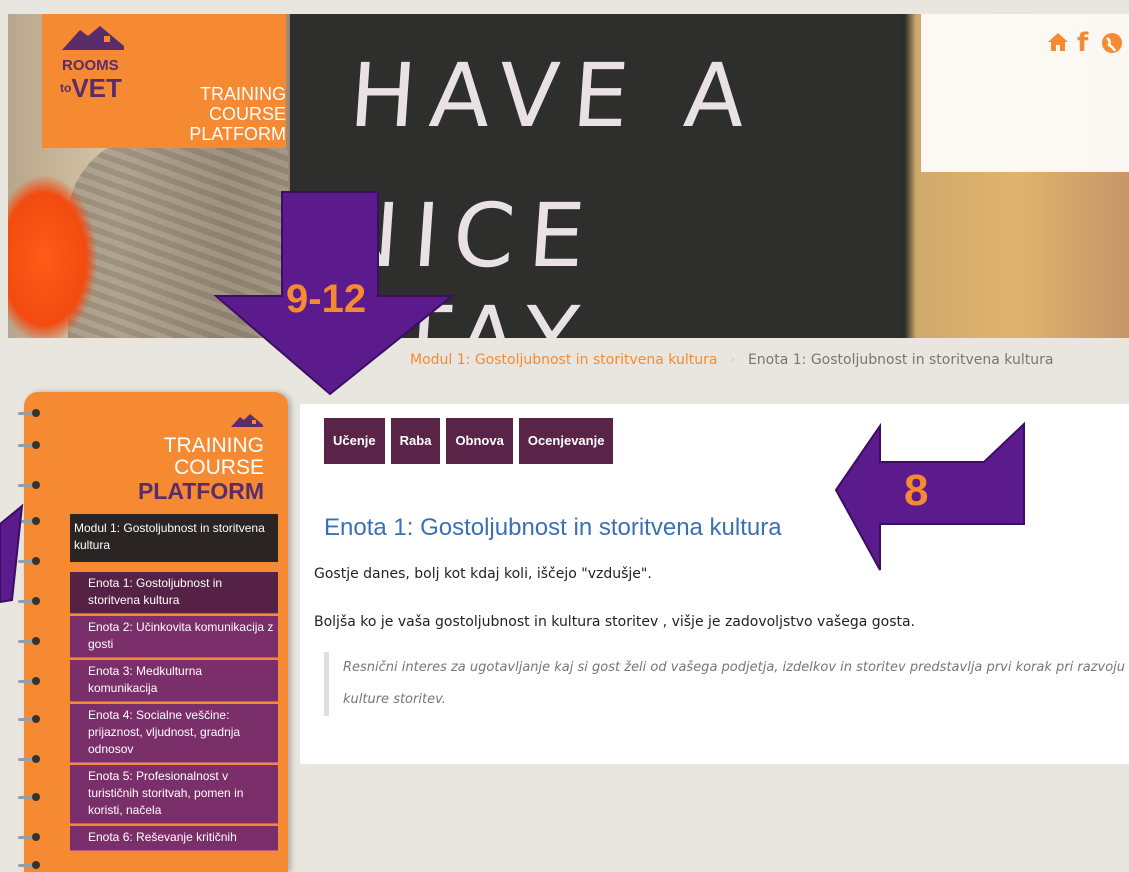 The image size is (1129, 872). Describe the element at coordinates (1112, 46) in the screenshot. I see `globe-icon` at that location.